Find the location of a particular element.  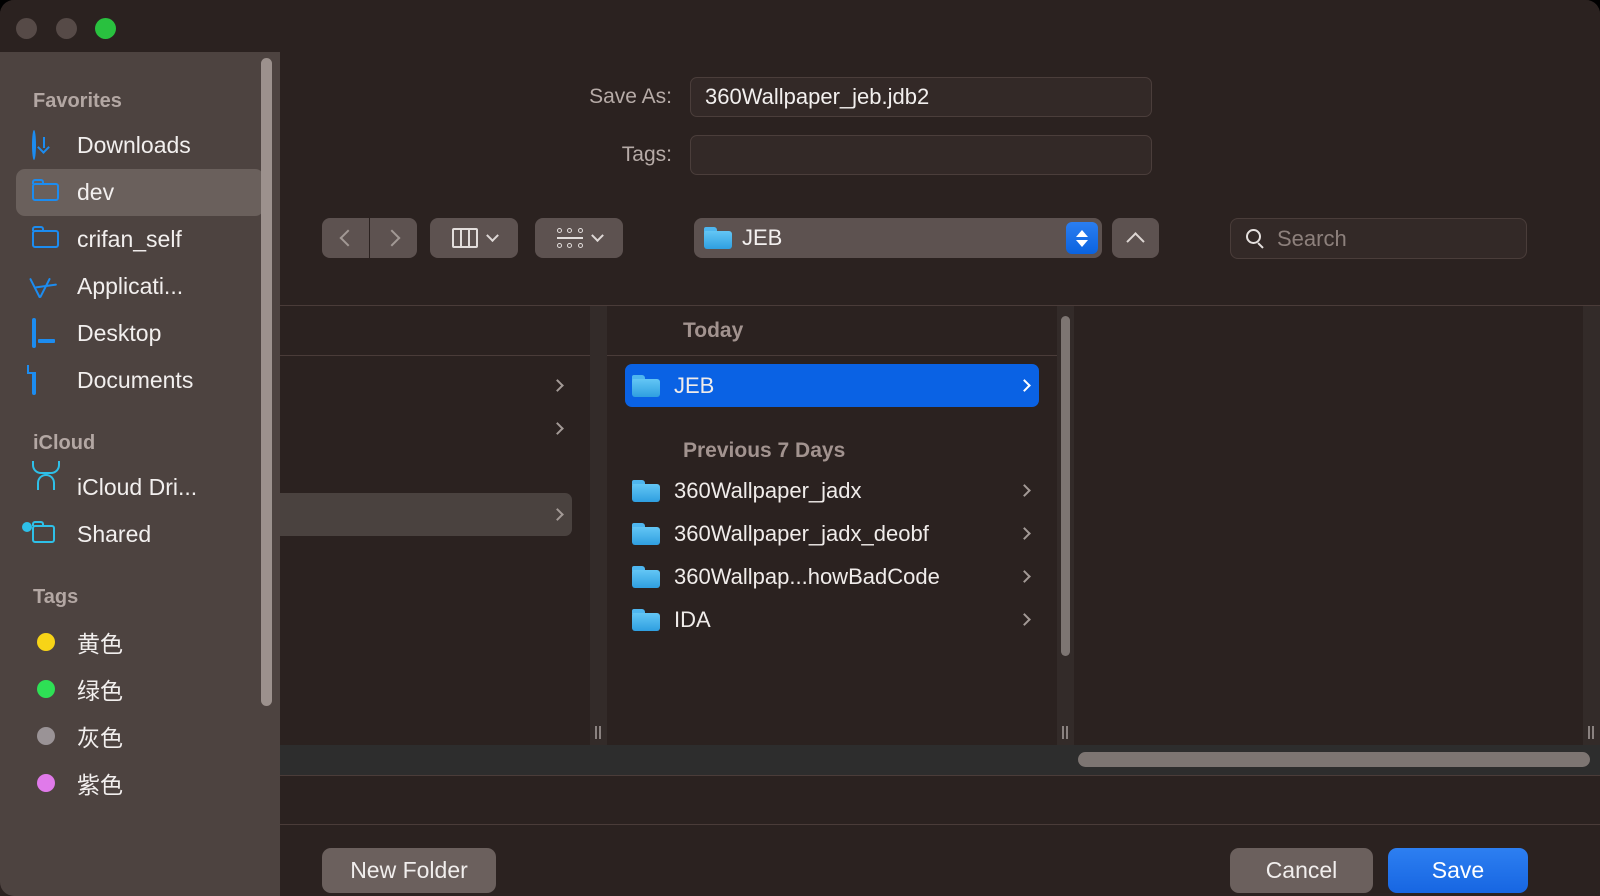

list-item-label: 360Wallpap...howBadCode is located at coordinates (807, 576).